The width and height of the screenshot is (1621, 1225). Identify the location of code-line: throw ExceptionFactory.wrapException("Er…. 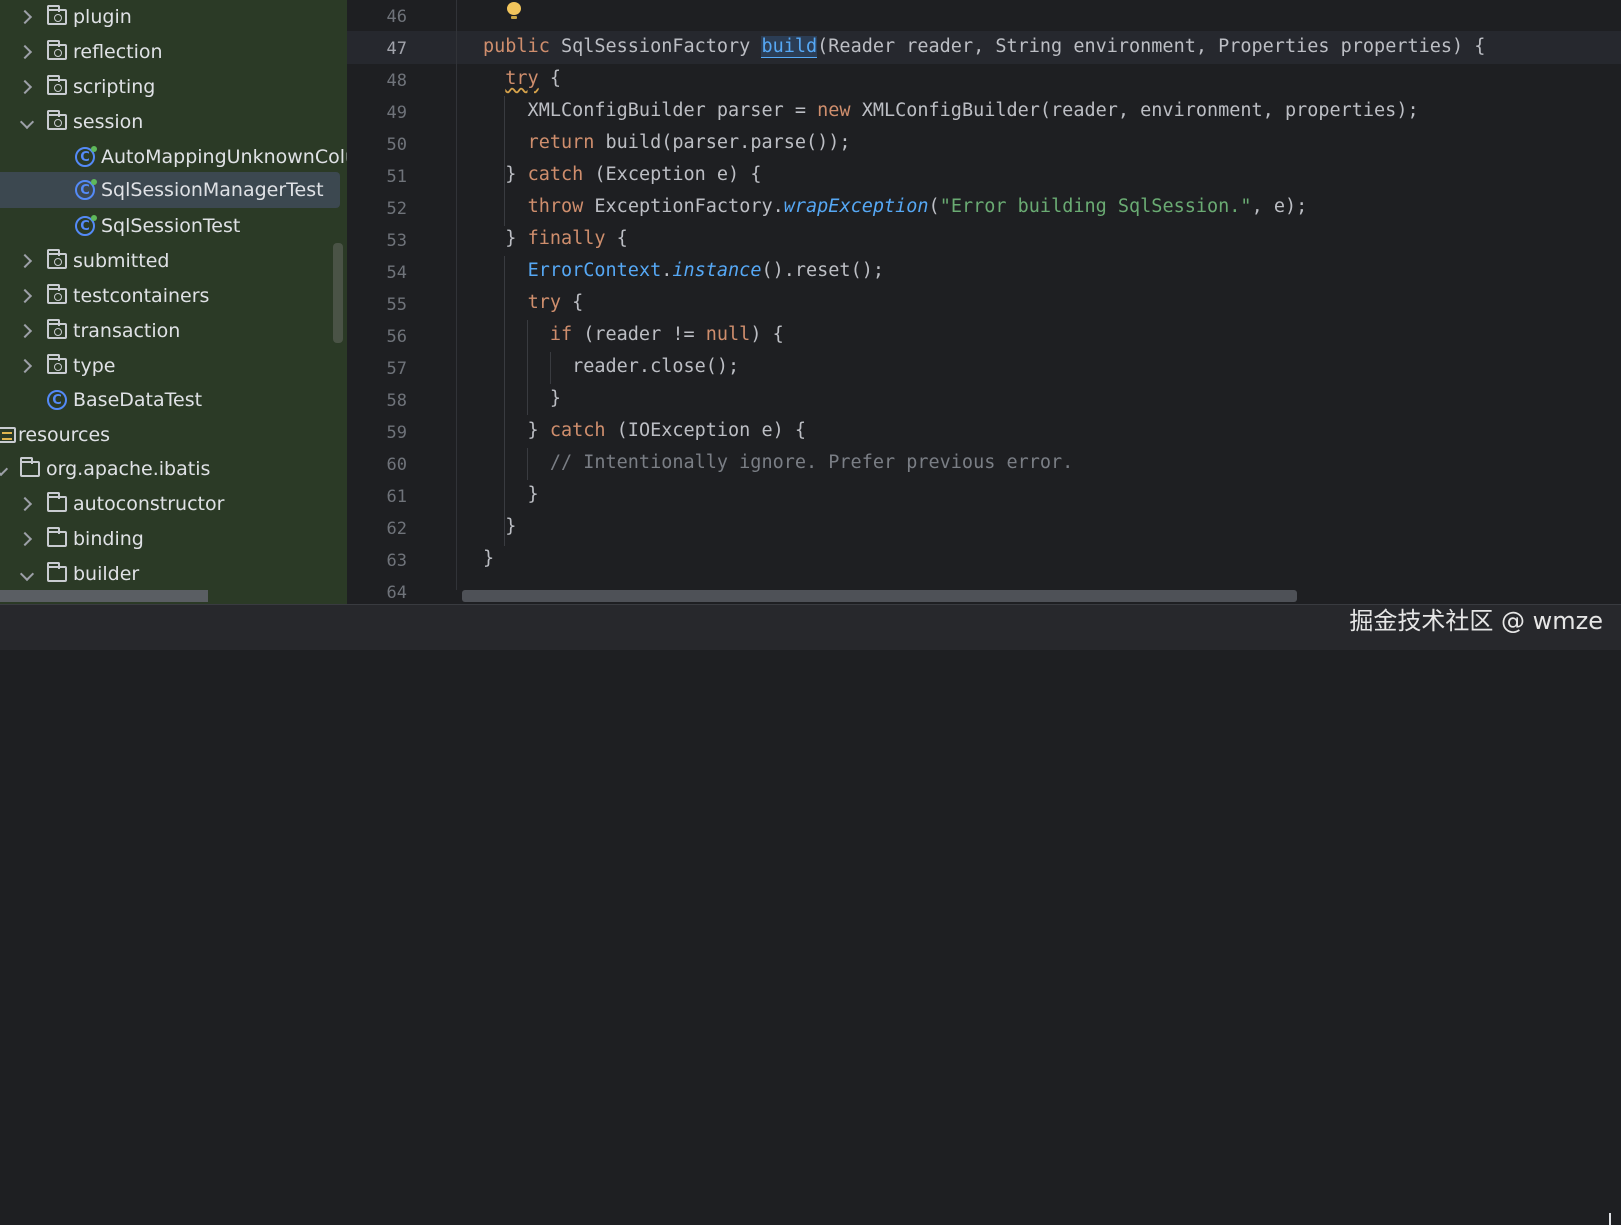
(895, 206).